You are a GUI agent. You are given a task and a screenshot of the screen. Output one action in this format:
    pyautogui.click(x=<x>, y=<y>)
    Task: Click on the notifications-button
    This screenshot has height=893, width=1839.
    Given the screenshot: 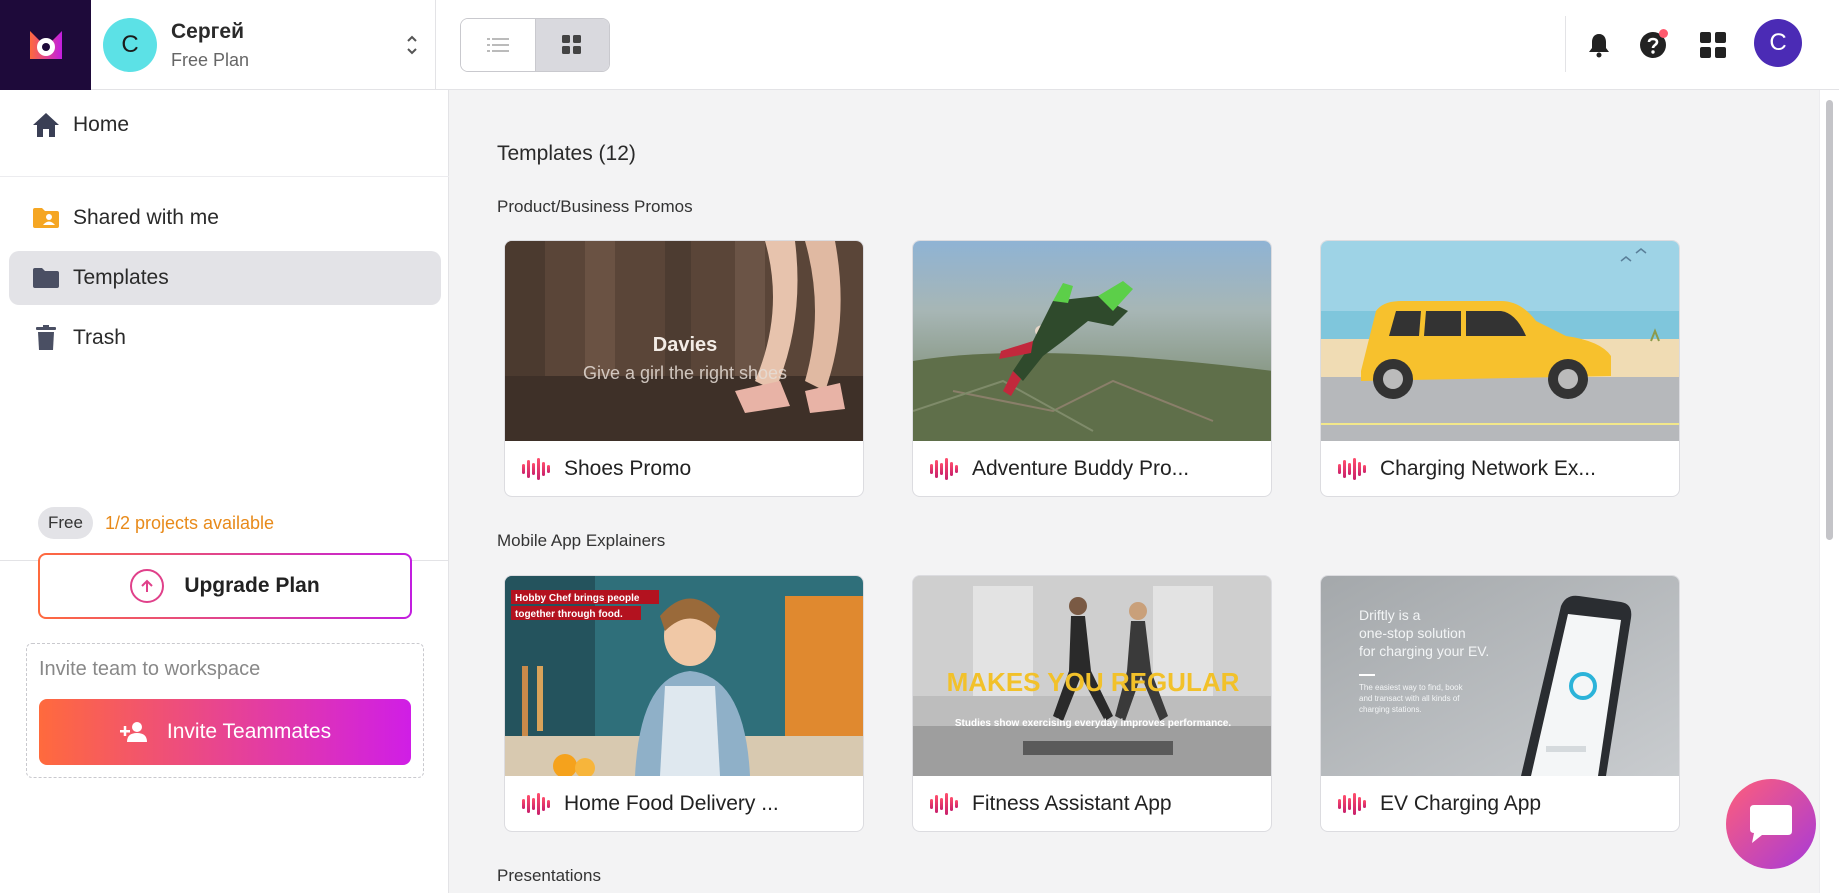 What is the action you would take?
    pyautogui.click(x=1599, y=45)
    